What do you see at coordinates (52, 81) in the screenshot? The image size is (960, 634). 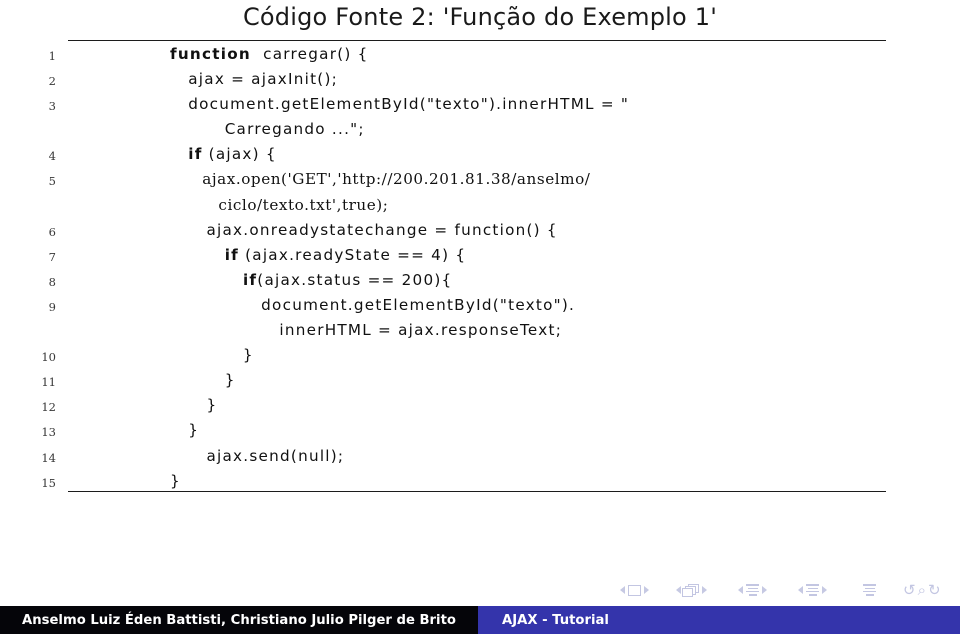 I see `code-line-number: 2` at bounding box center [52, 81].